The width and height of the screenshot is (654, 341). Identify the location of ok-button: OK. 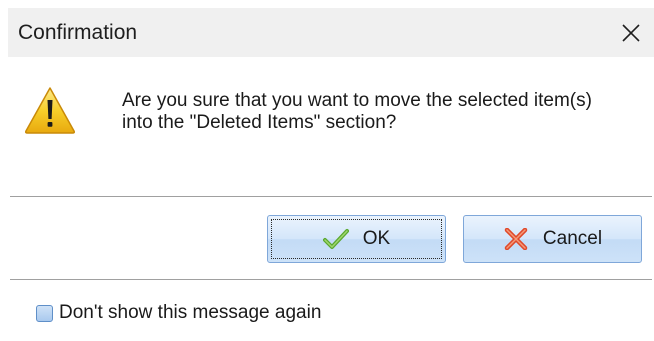
(356, 239).